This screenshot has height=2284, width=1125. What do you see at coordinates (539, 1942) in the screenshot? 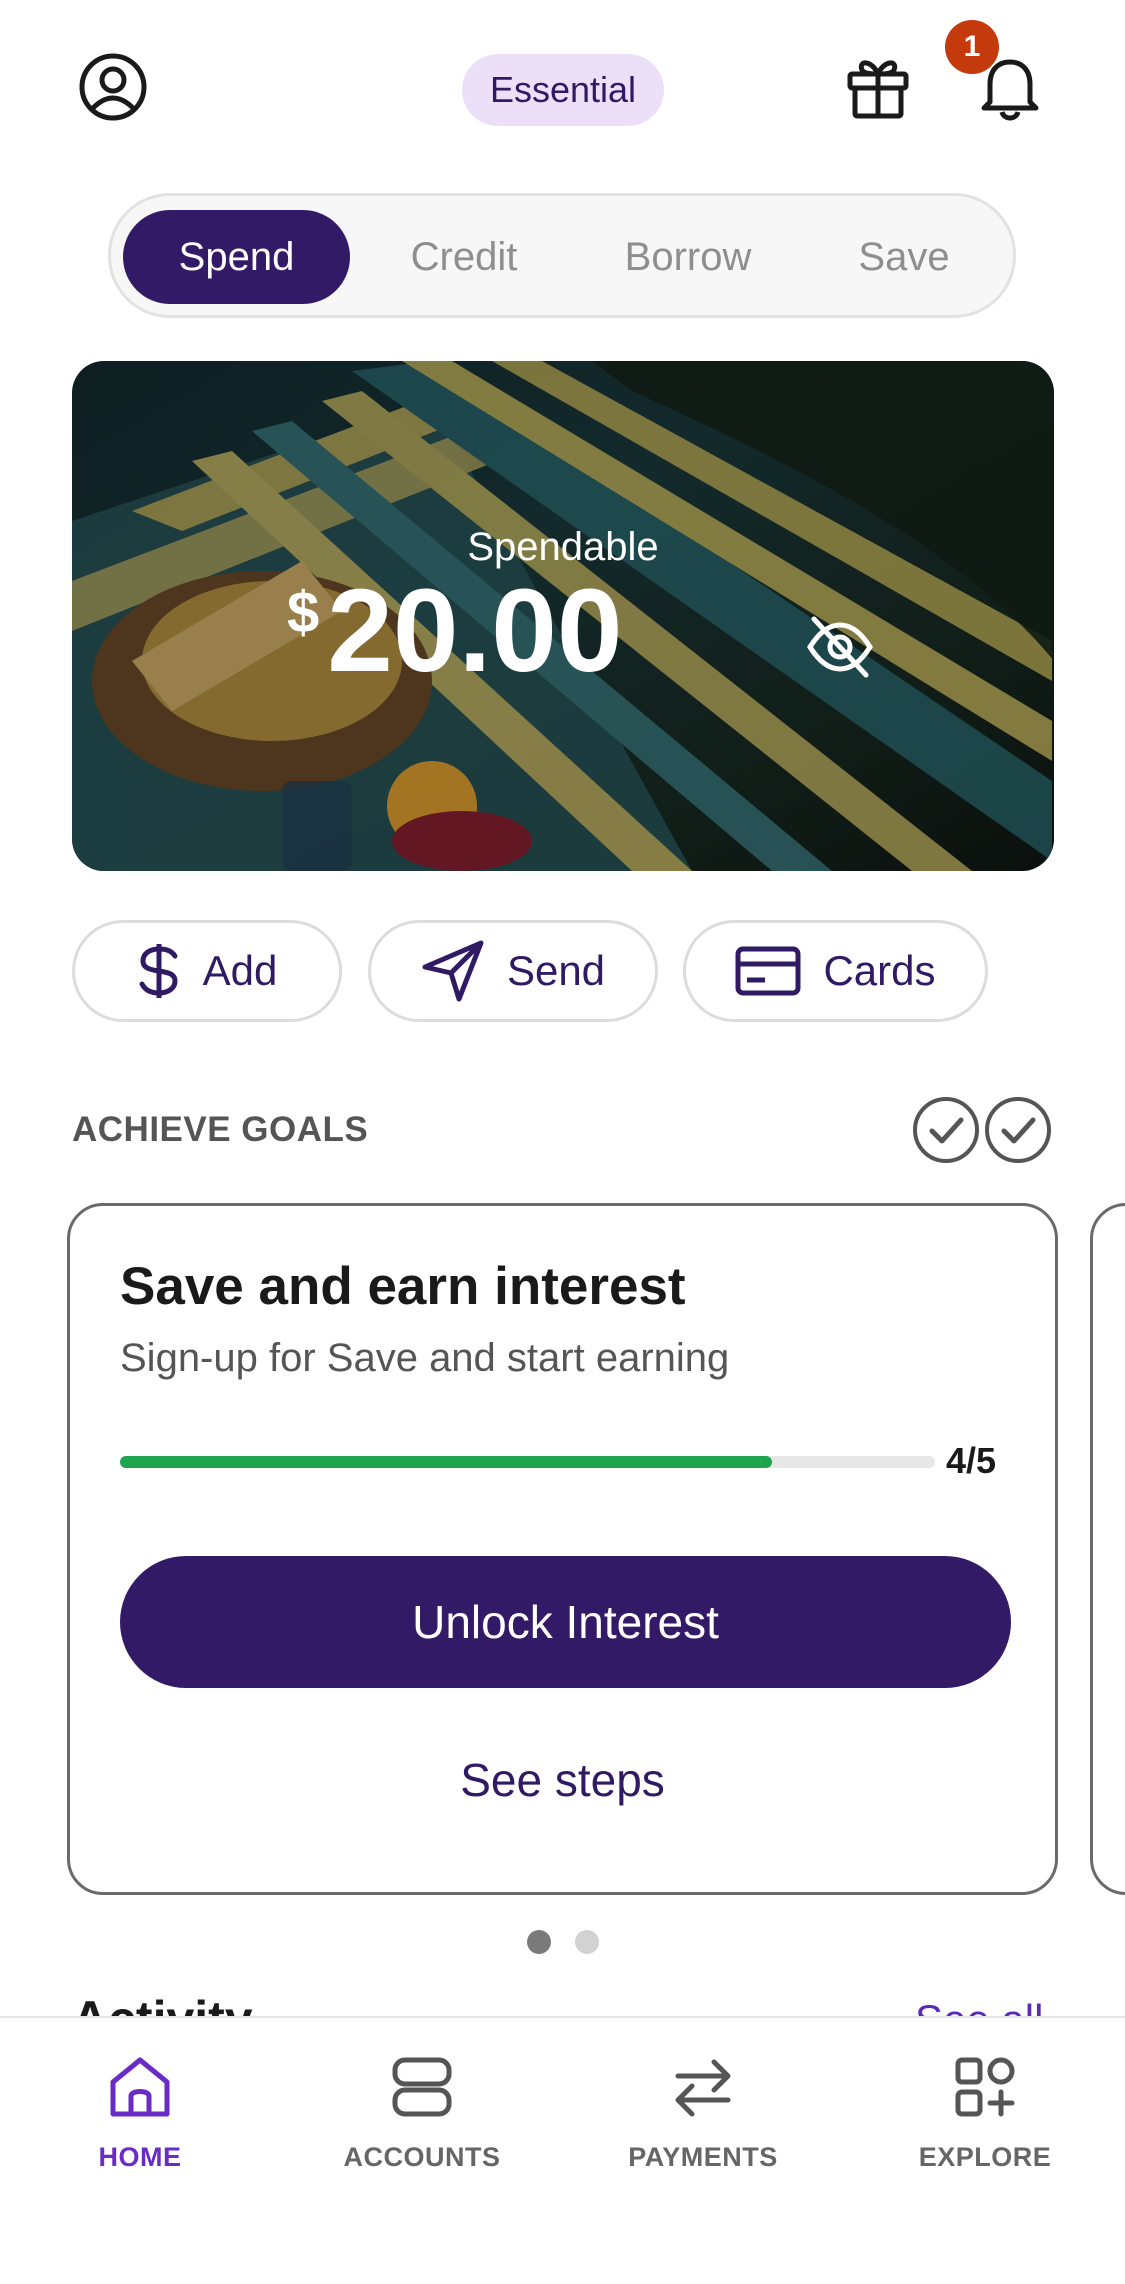
I see `pager-dot-active` at bounding box center [539, 1942].